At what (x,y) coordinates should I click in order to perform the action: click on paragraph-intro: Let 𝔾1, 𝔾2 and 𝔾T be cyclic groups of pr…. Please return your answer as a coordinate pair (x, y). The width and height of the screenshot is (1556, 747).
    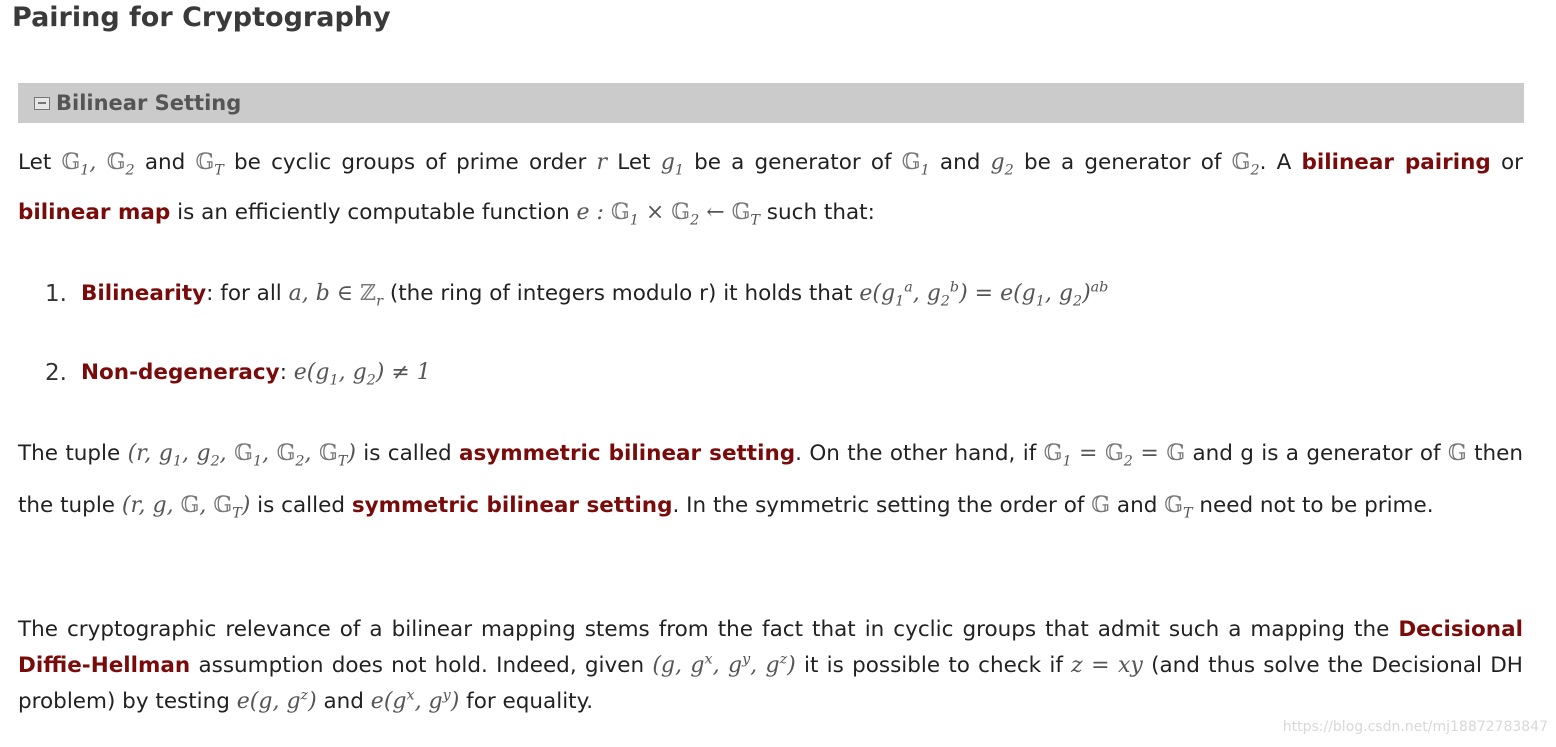
    Looking at the image, I should click on (770, 189).